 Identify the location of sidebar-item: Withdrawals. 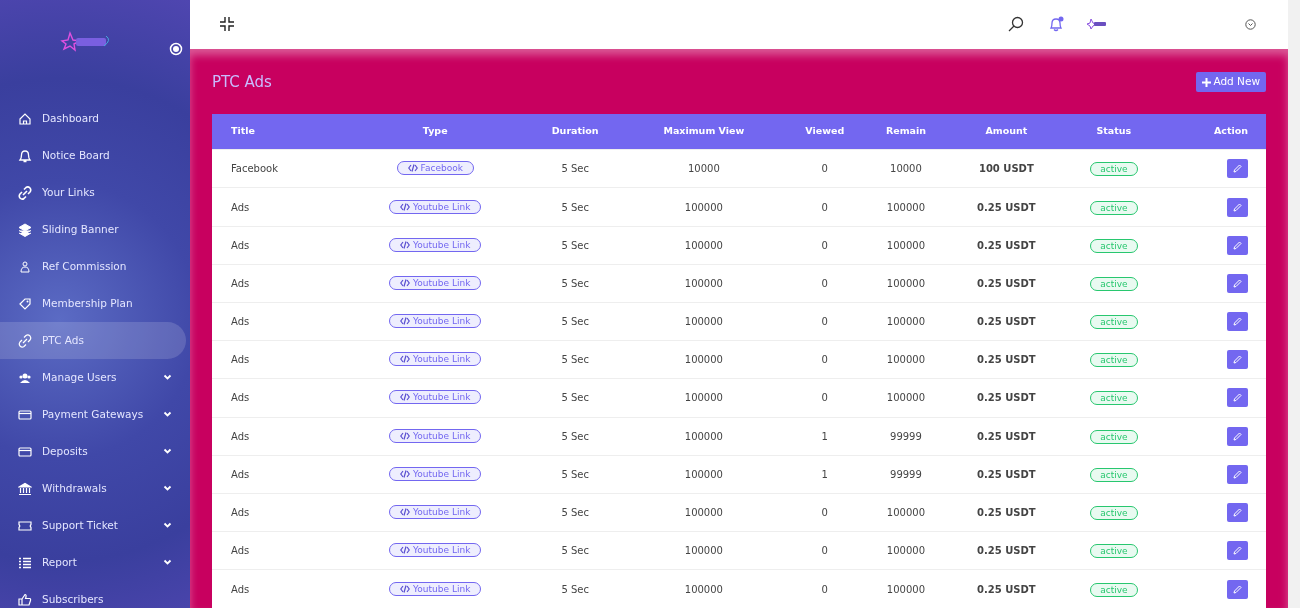
(93, 488).